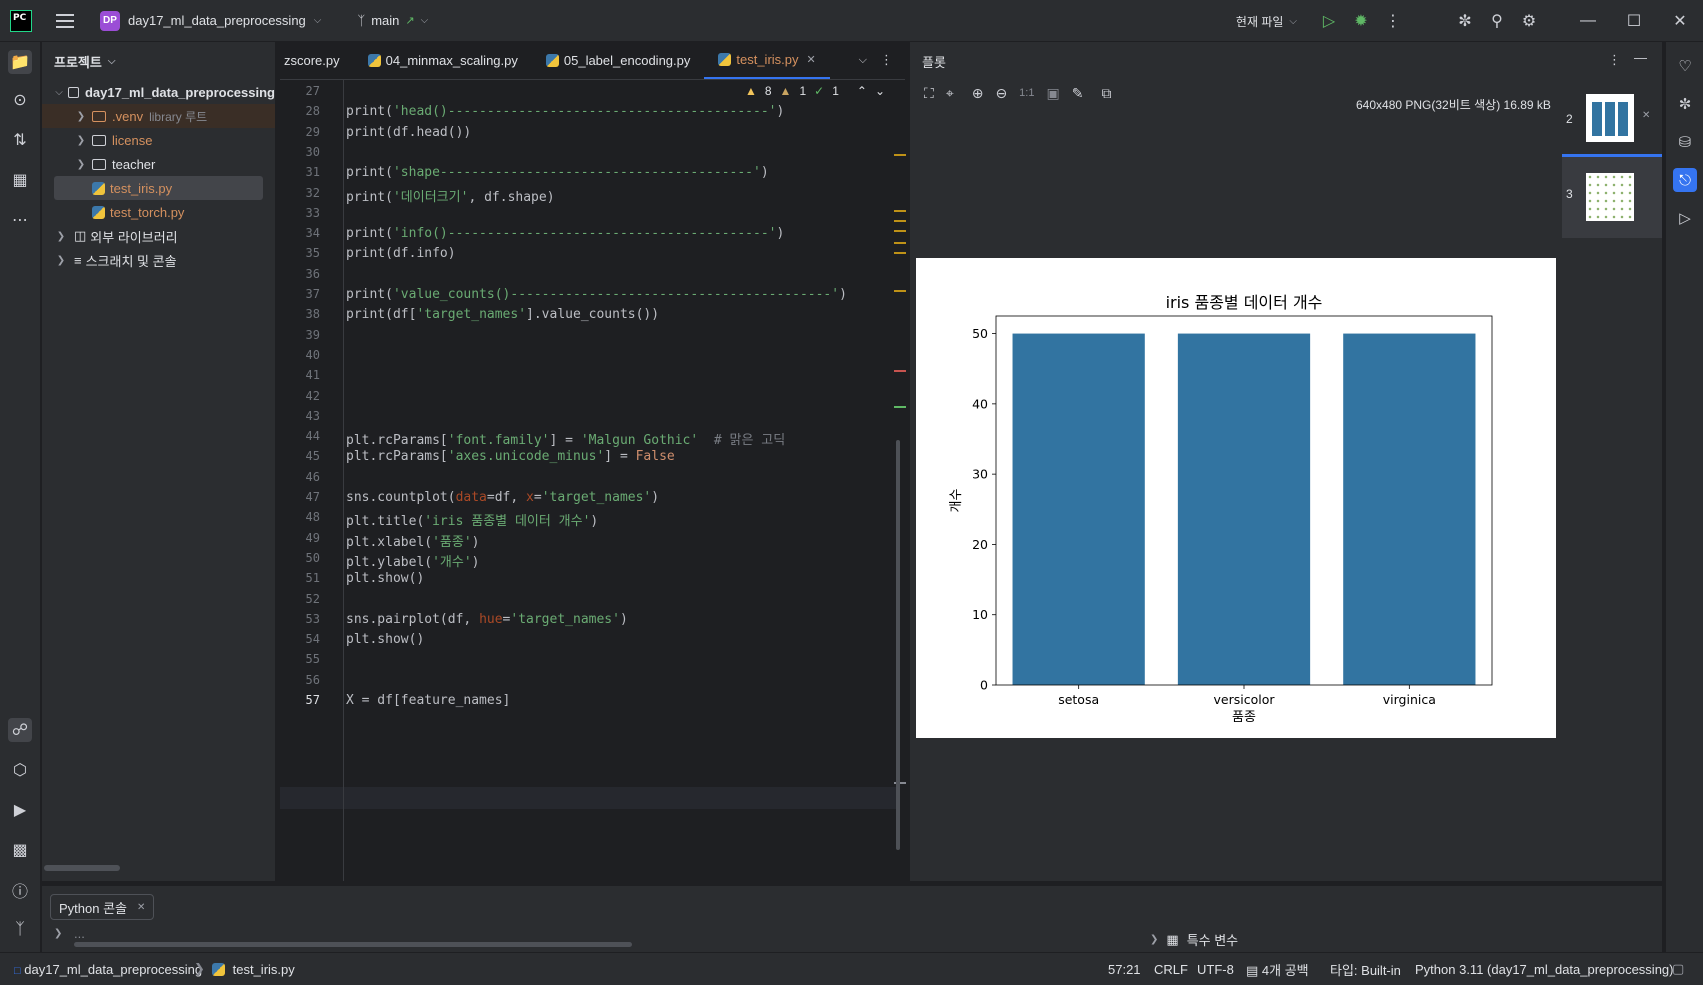 Image resolution: width=1703 pixels, height=985 pixels. Describe the element at coordinates (20, 850) in the screenshot. I see `terminal-icon: ▩` at that location.